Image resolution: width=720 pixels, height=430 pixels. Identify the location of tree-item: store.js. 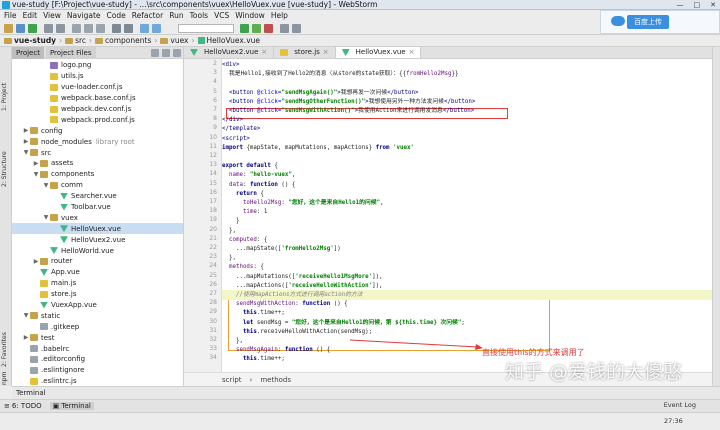
(97, 294).